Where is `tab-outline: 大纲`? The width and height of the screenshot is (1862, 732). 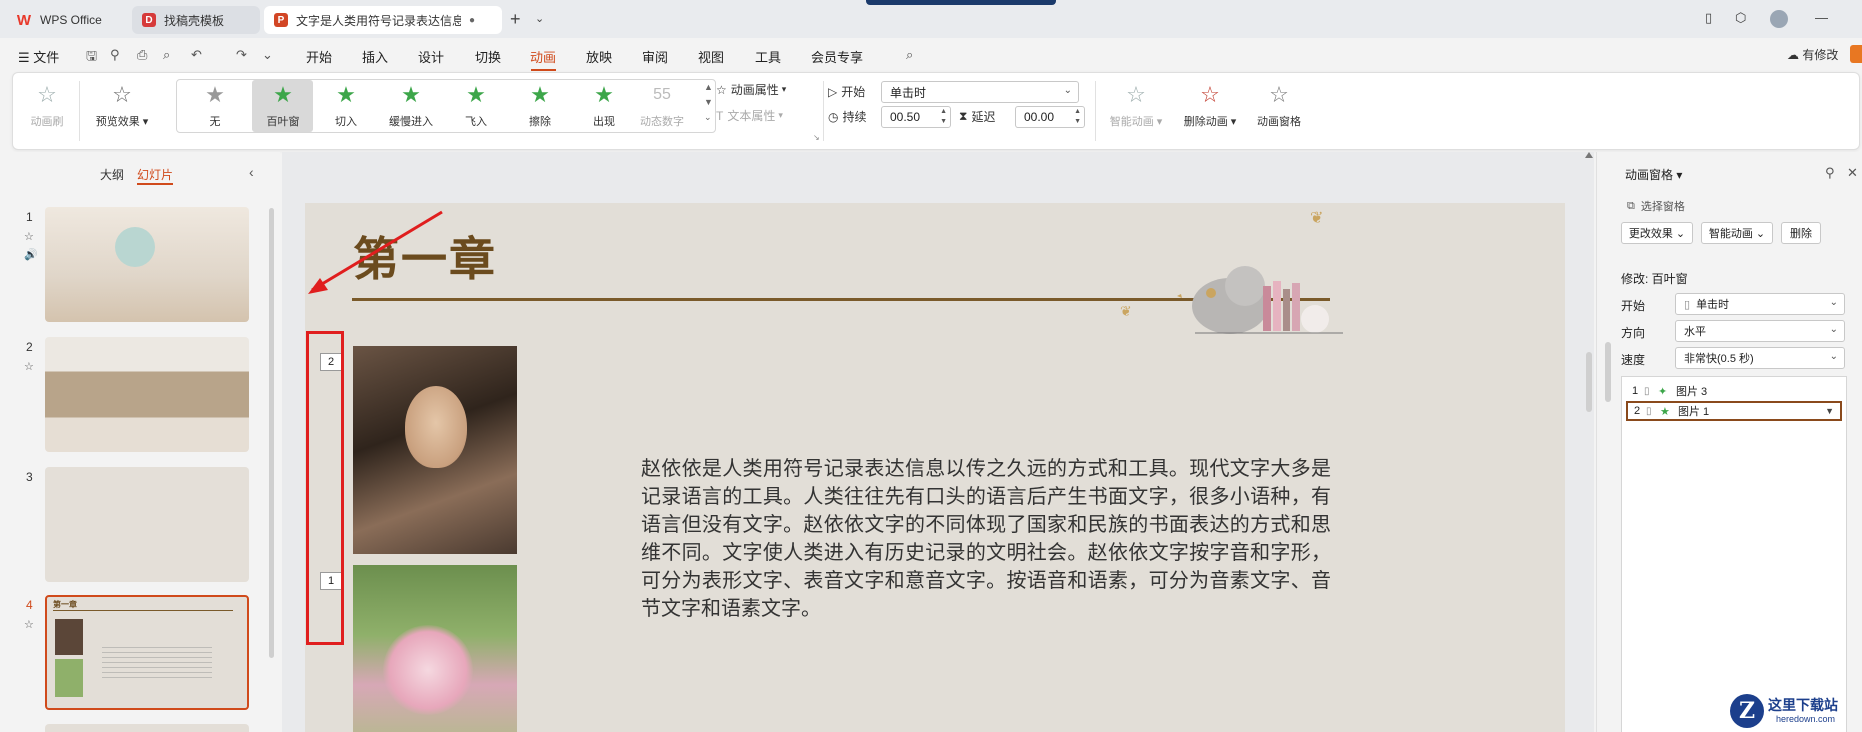 tab-outline: 大纲 is located at coordinates (112, 174).